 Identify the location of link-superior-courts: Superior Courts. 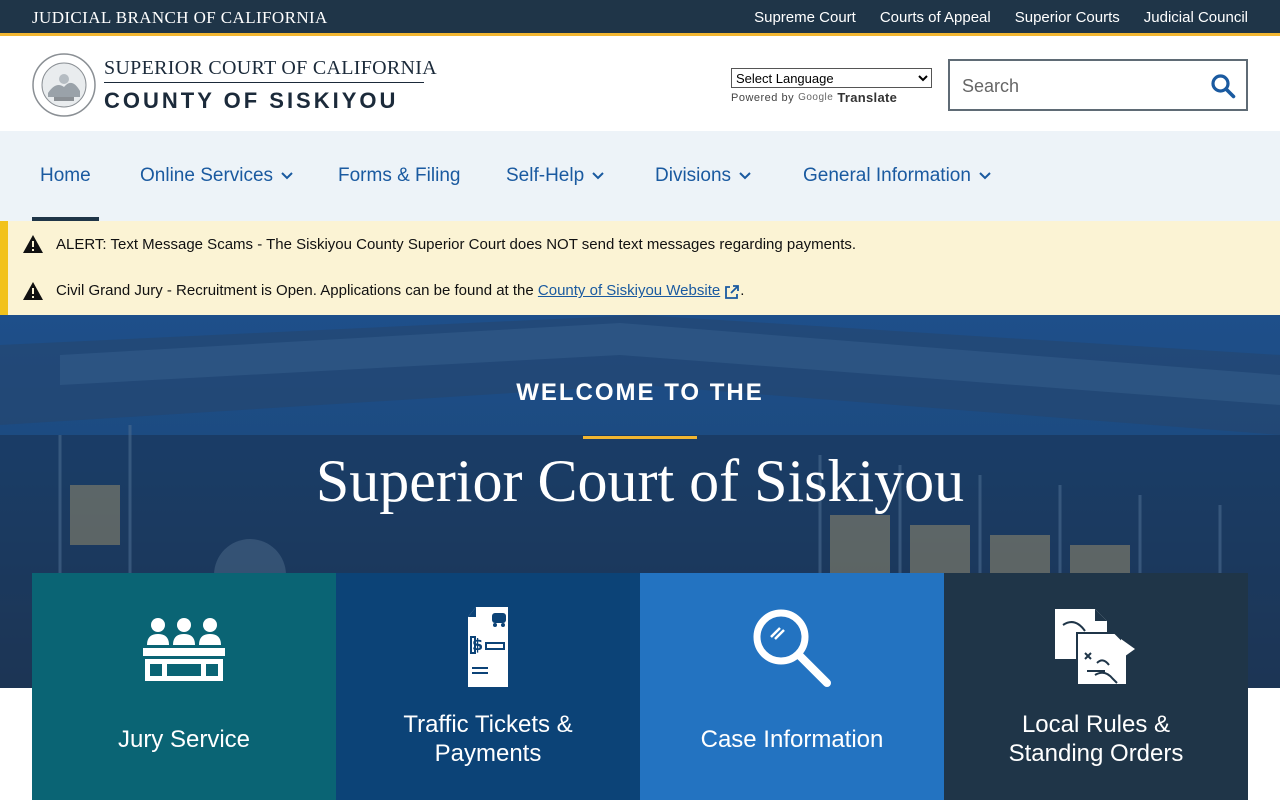
(1067, 17).